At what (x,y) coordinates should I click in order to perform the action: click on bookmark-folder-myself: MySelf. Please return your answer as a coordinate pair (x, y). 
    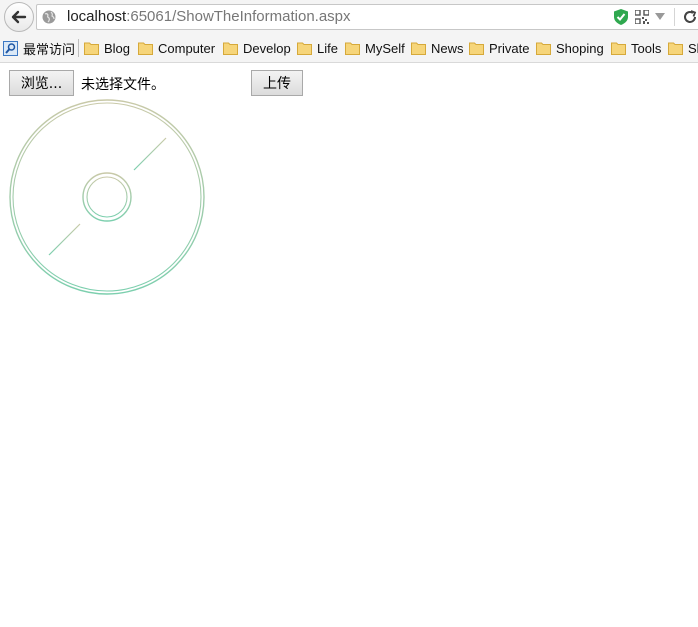
    Looking at the image, I should click on (375, 48).